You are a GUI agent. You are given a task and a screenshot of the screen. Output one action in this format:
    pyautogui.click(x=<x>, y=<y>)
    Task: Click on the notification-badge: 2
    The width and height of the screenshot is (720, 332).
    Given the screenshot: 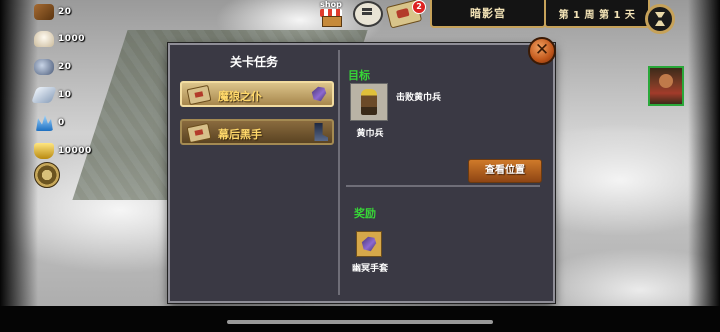 What is the action you would take?
    pyautogui.click(x=419, y=7)
    